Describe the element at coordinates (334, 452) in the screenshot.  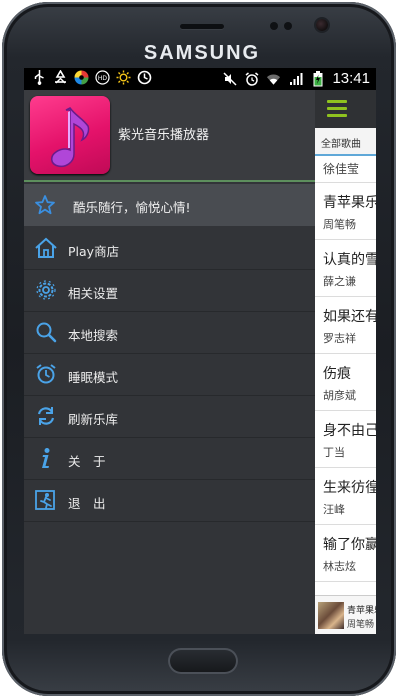
I see `song-artist: 丁当` at that location.